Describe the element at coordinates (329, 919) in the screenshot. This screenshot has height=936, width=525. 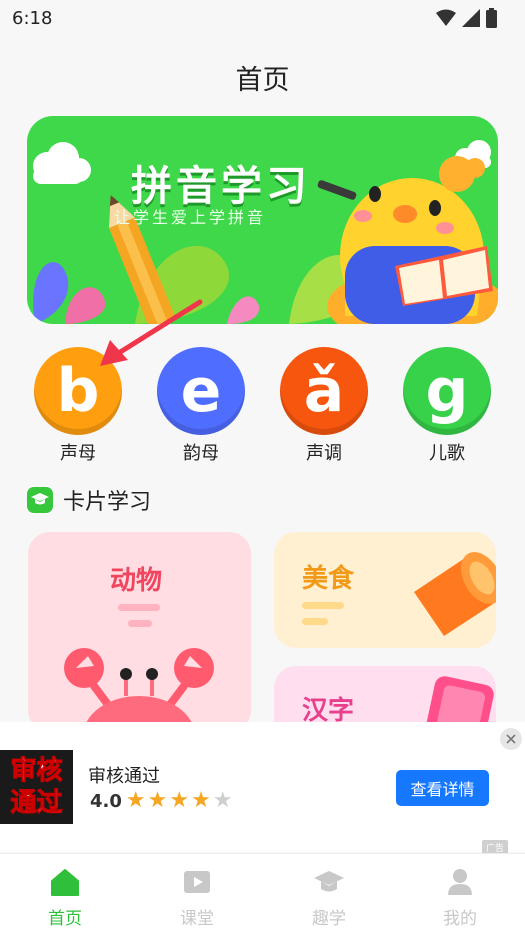
I see `tab-fun-learning-label: 趣学` at that location.